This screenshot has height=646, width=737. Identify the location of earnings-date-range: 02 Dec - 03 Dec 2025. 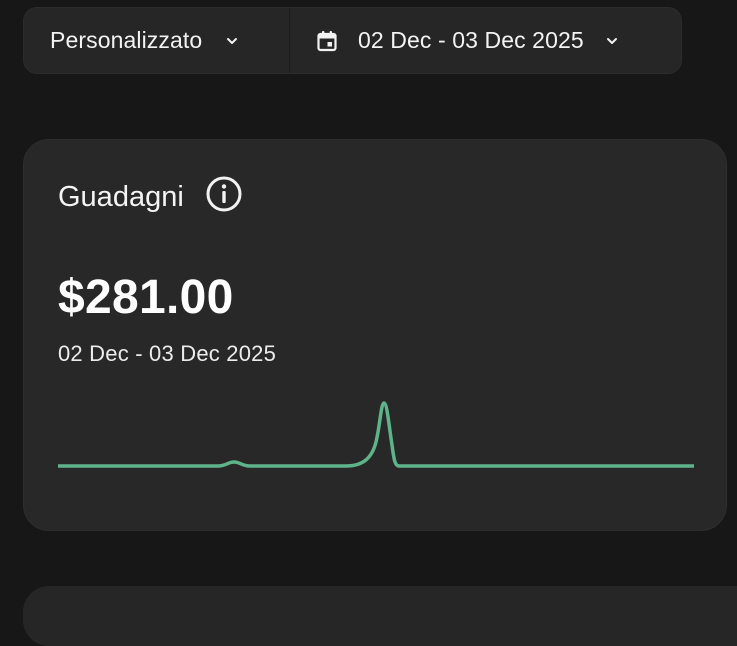
(167, 353).